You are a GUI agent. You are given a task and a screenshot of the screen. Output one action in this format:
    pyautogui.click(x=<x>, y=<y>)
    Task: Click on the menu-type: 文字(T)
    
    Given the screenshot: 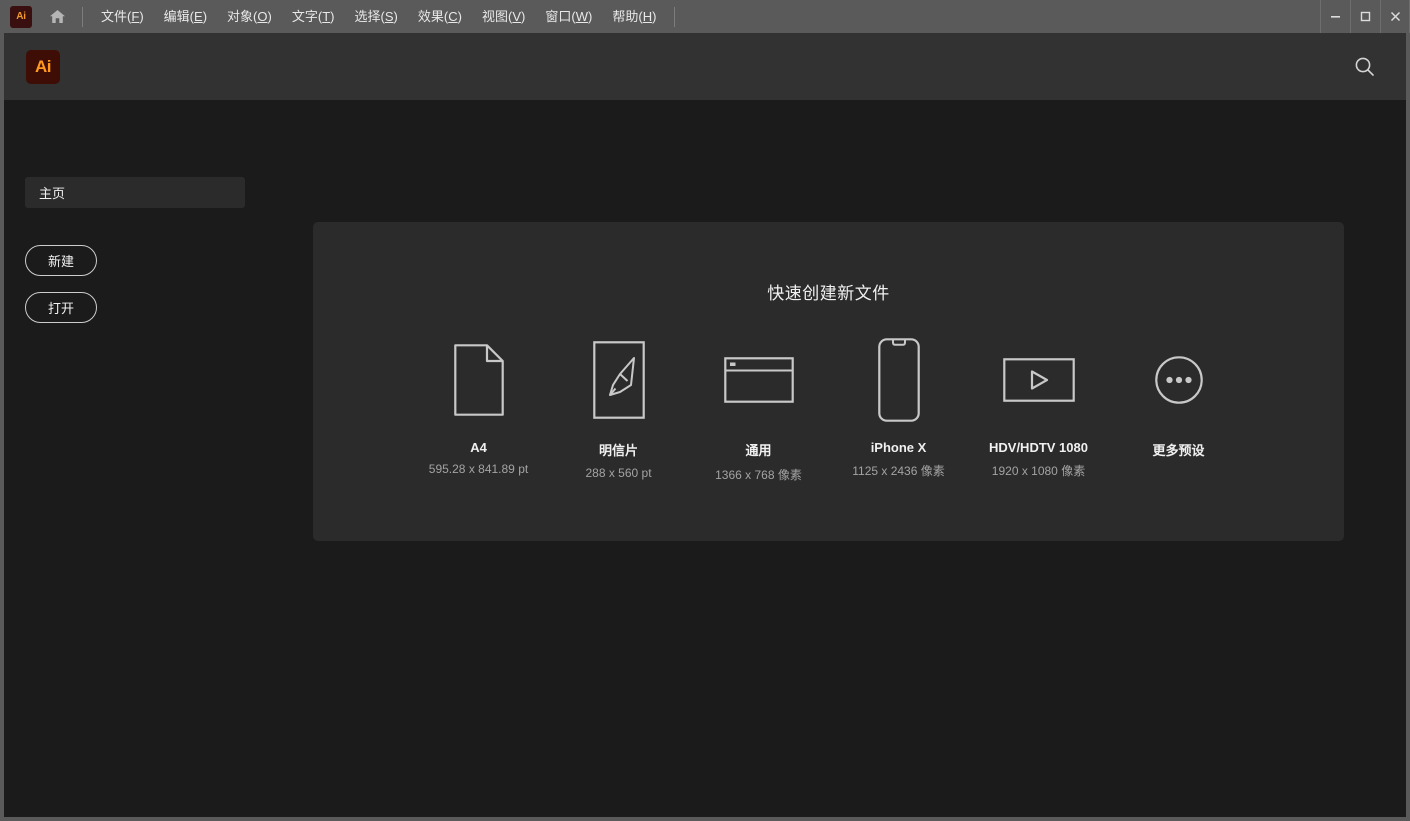 What is the action you would take?
    pyautogui.click(x=313, y=16)
    